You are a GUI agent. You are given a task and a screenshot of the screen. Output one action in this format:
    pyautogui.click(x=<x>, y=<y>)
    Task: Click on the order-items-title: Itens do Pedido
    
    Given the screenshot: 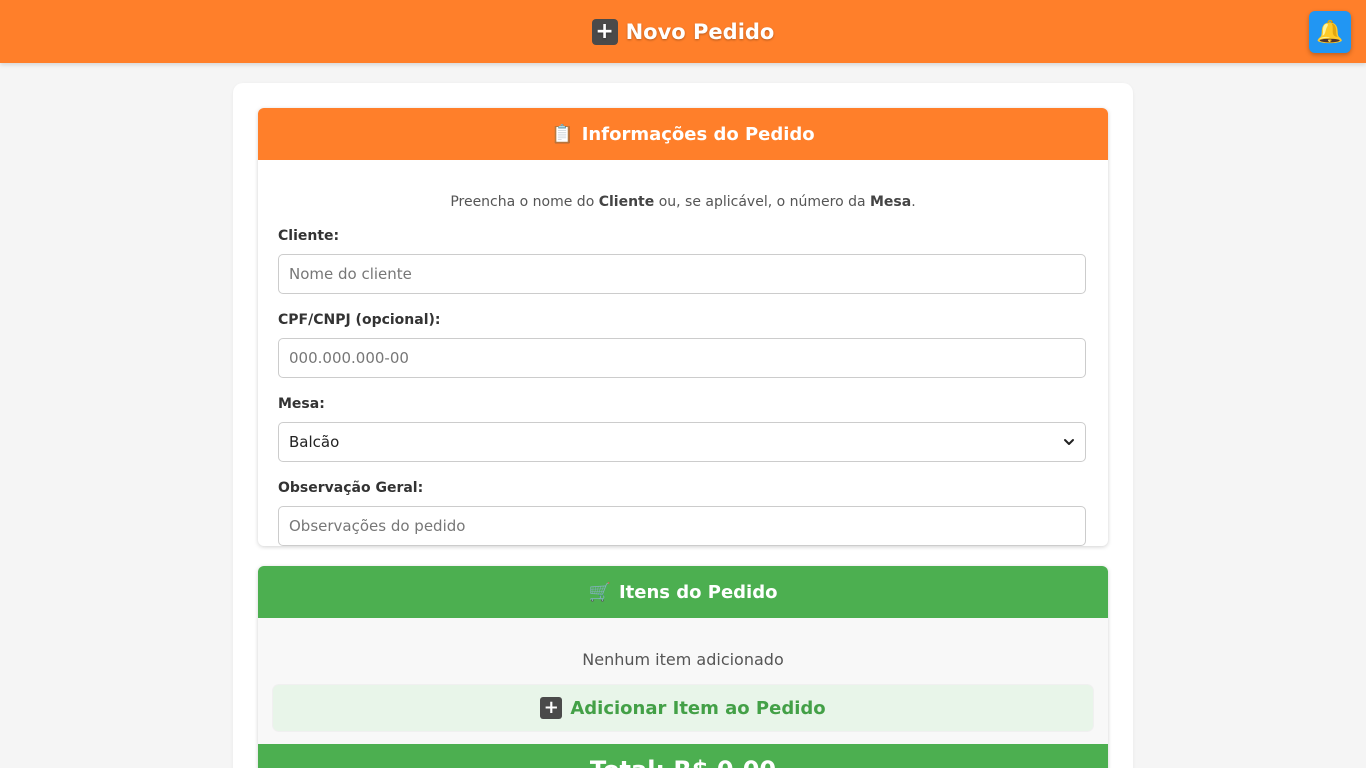 What is the action you would take?
    pyautogui.click(x=698, y=592)
    